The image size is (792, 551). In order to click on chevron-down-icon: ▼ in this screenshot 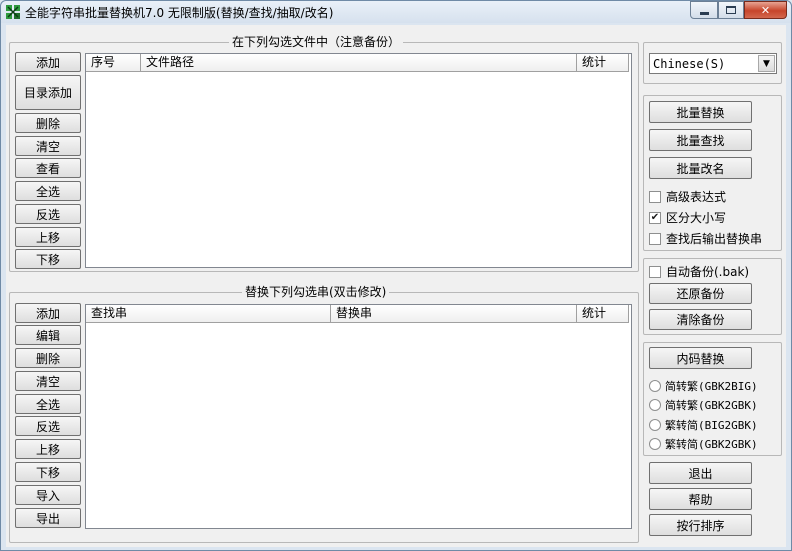, I will do `click(766, 63)`.